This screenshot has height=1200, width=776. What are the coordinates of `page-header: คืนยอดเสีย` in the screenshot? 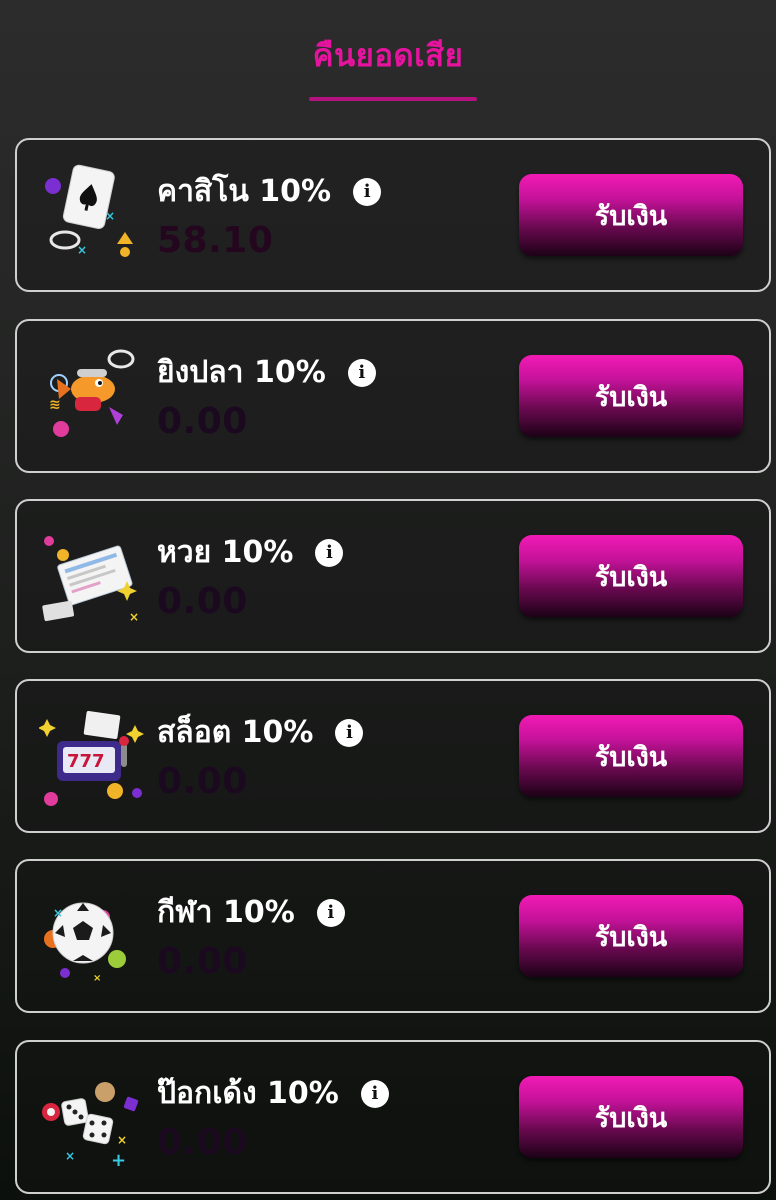 It's located at (388, 65).